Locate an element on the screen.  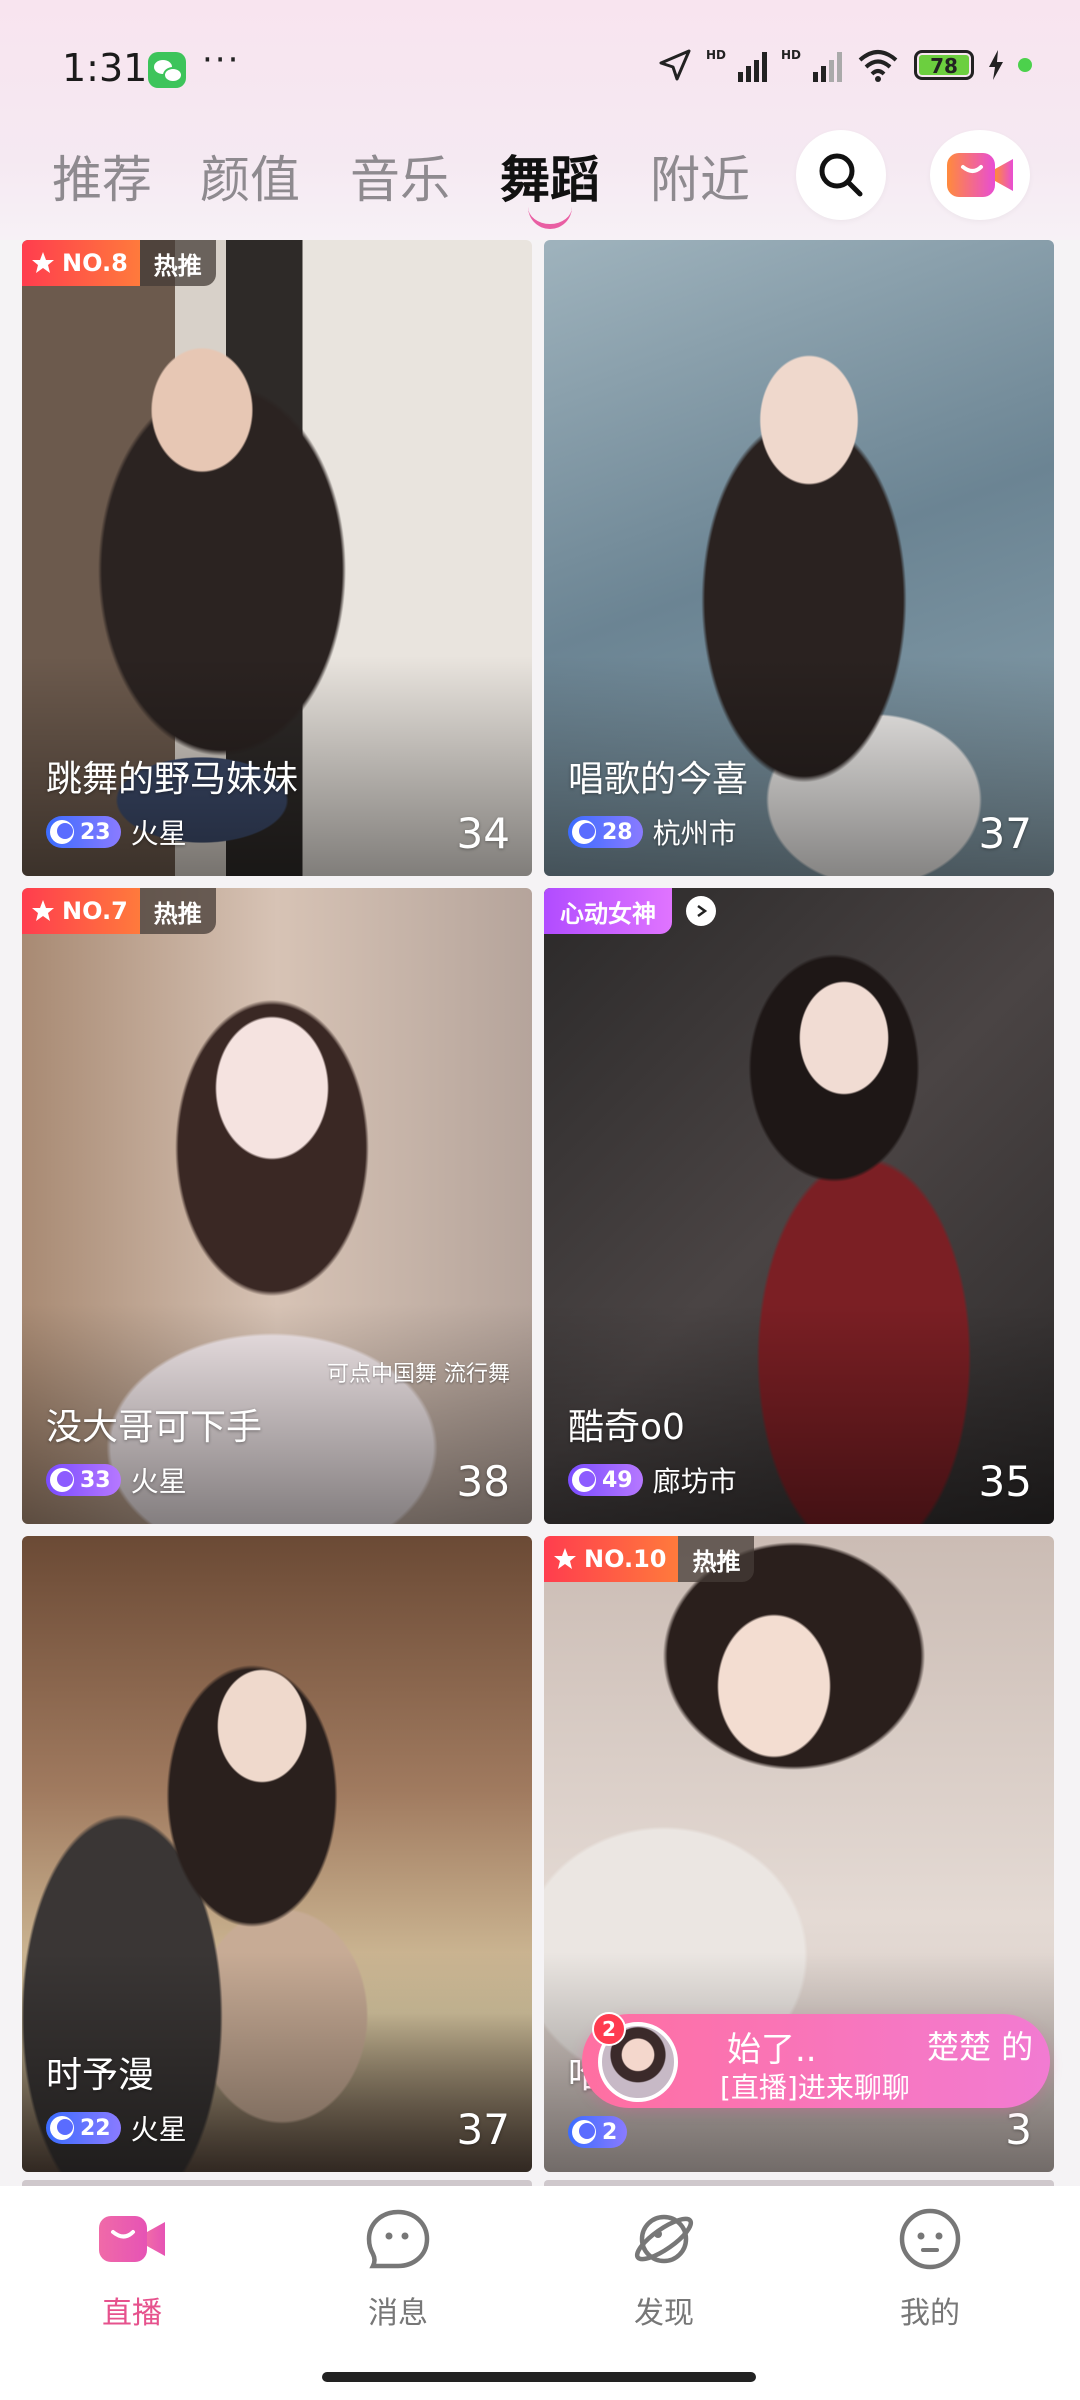
viewer-count: 35 is located at coordinates (1005, 1481).